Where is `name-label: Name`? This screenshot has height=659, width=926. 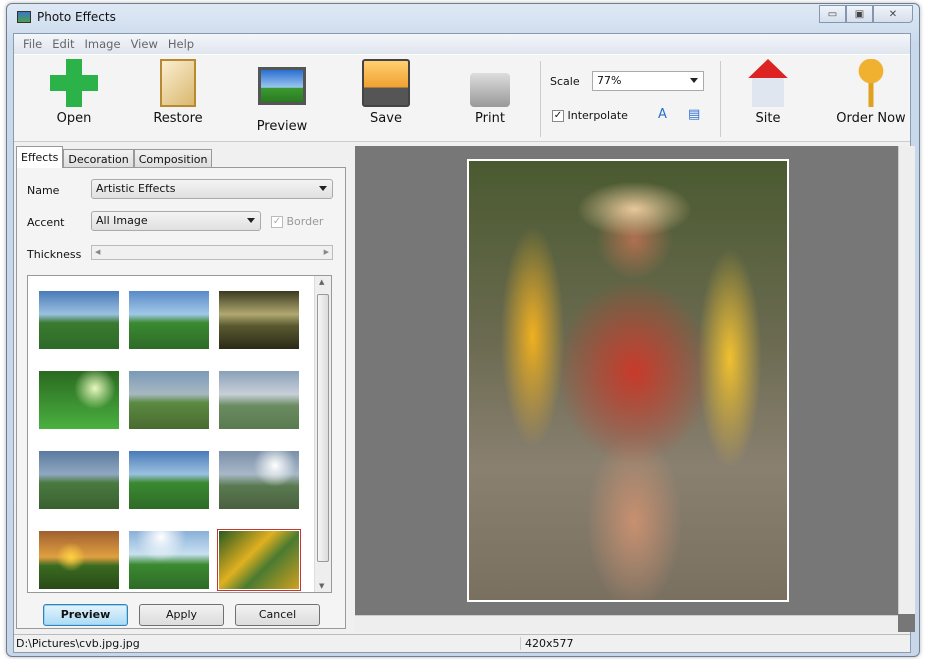
name-label: Name is located at coordinates (43, 190).